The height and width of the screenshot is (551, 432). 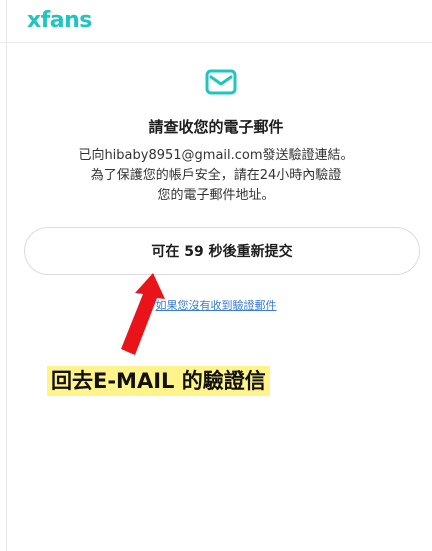 I want to click on message-line: 您的電子郵件地址。, so click(x=216, y=195).